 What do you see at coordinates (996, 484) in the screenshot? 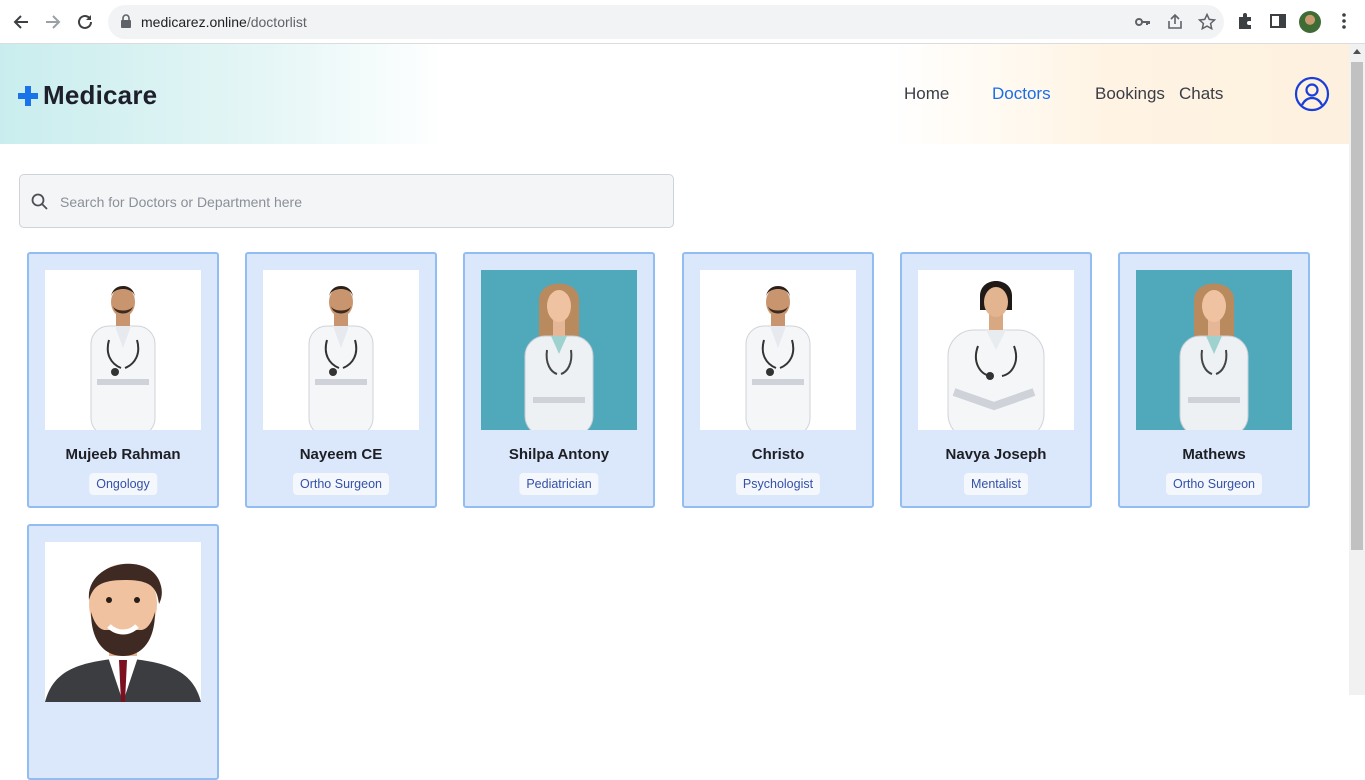
I see `department-badge: Mentalist` at bounding box center [996, 484].